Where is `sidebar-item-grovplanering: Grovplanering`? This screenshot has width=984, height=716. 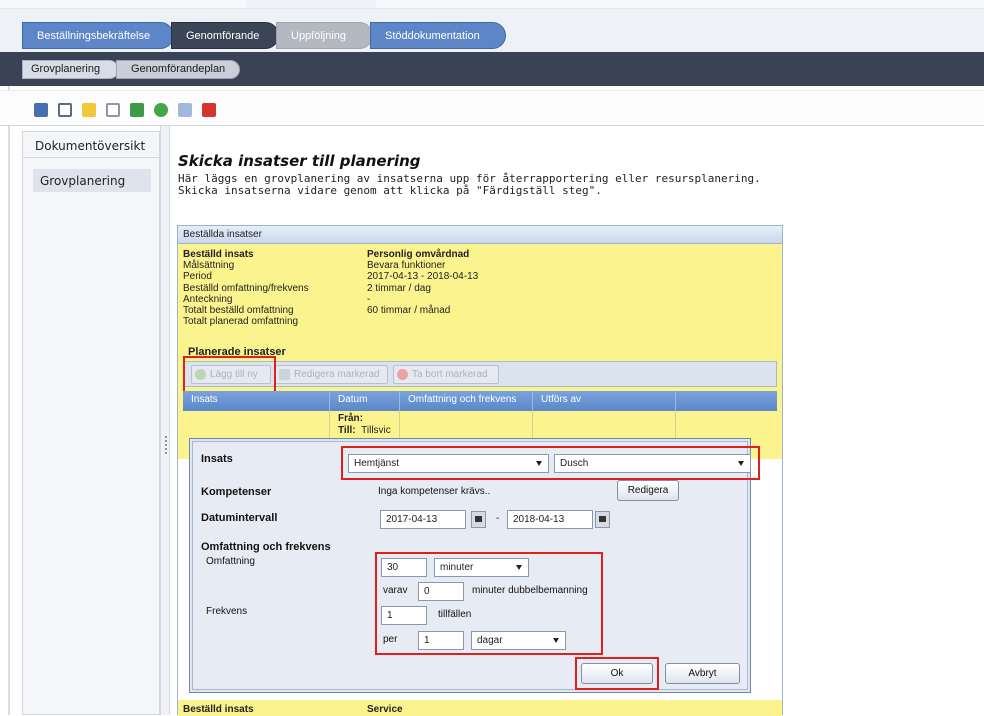
sidebar-item-grovplanering: Grovplanering is located at coordinates (92, 180).